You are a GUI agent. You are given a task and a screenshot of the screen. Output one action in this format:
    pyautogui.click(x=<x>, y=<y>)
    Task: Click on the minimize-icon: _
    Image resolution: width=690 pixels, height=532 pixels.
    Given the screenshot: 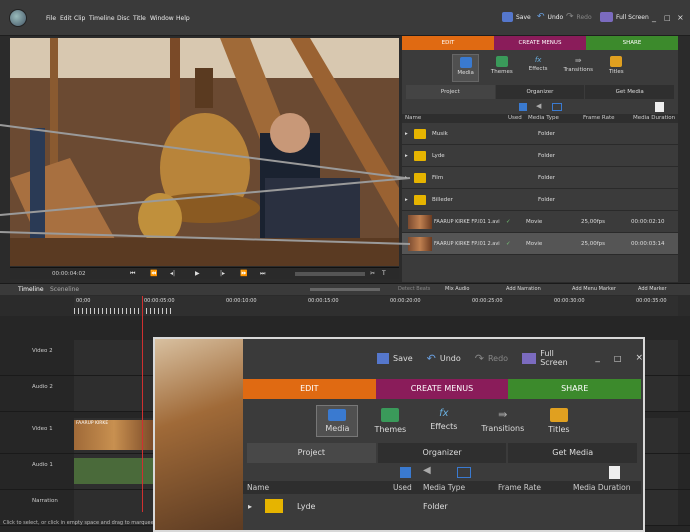 What is the action you would take?
    pyautogui.click(x=654, y=17)
    